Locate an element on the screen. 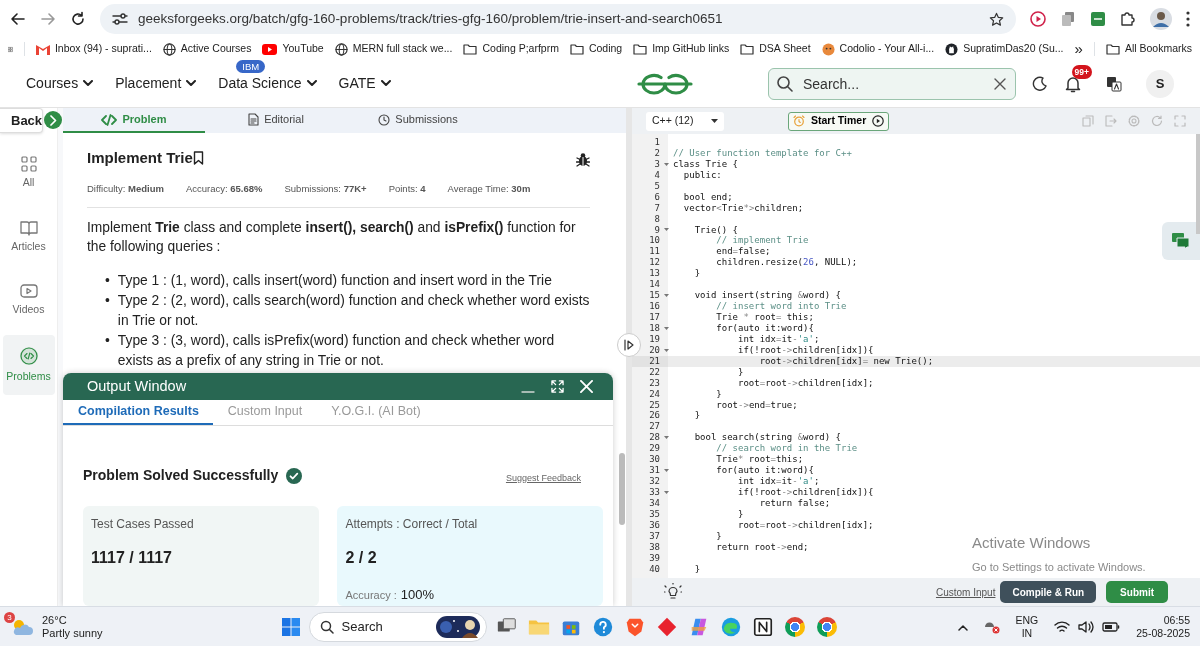 The width and height of the screenshot is (1200, 646). nav-menu: Courses is located at coordinates (52, 83).